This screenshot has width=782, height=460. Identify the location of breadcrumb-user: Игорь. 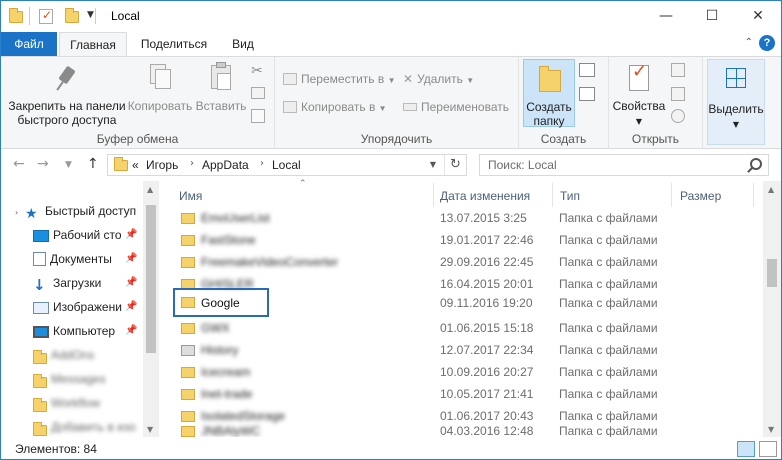
(162, 165).